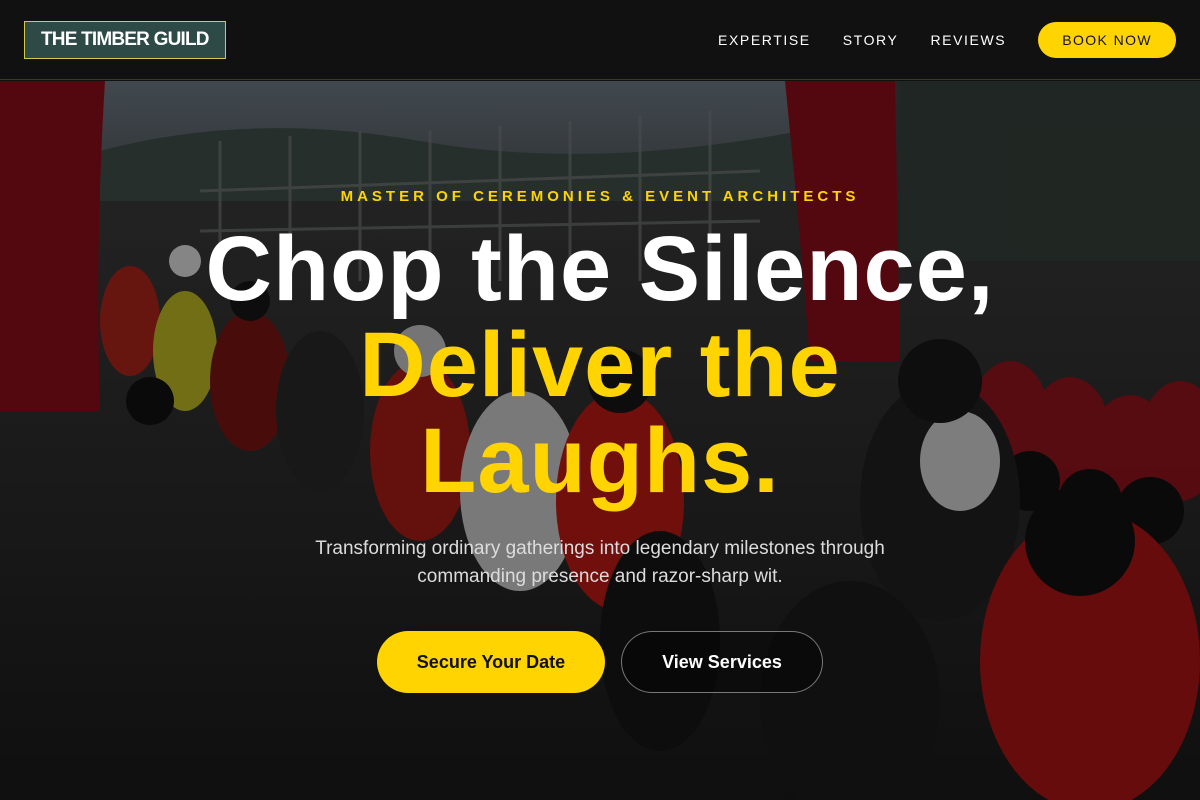 The height and width of the screenshot is (800, 1200). I want to click on view-services-button: View Services, so click(722, 662).